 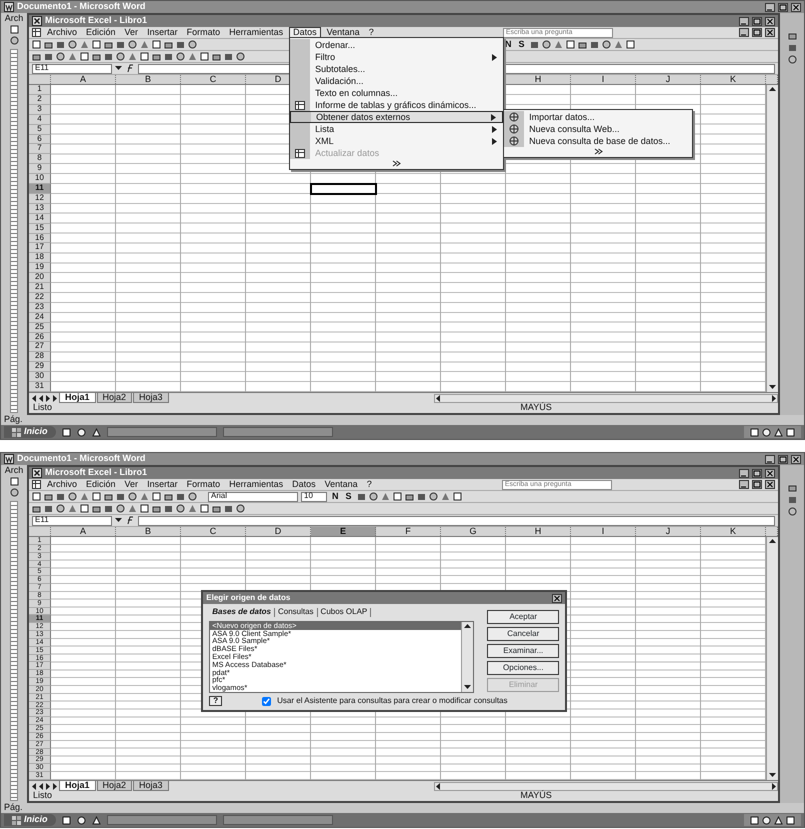 I want to click on dialog-title: Elegir origen de datos, so click(x=248, y=598).